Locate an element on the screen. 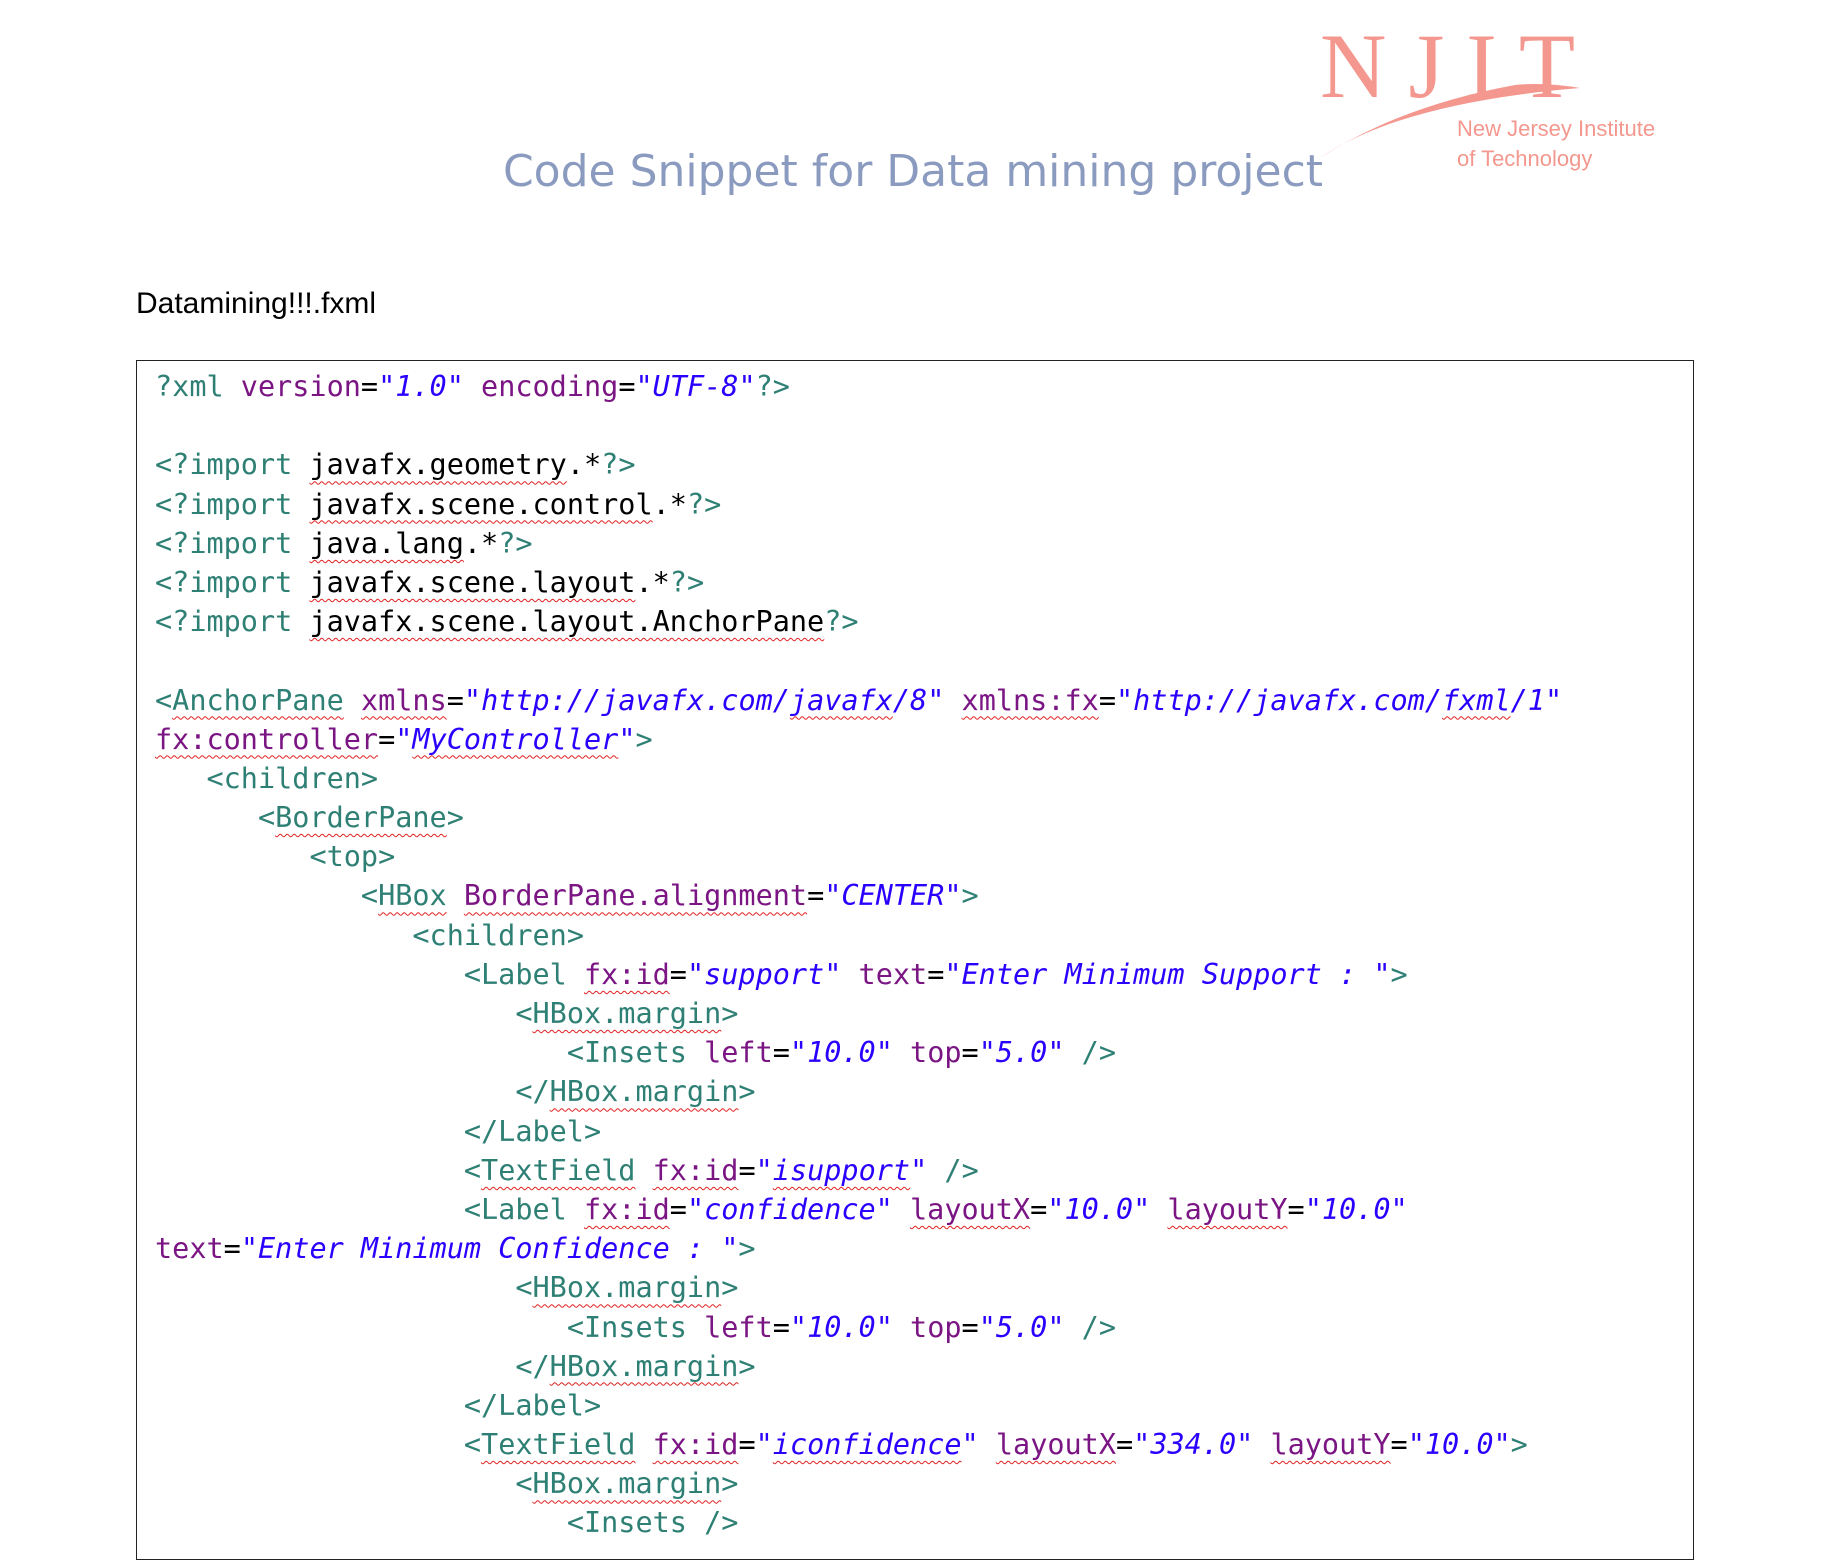 Image resolution: width=1826 pixels, height=1560 pixels. code-line: <TextField fx:id="isupport" /> is located at coordinates (858, 1170).